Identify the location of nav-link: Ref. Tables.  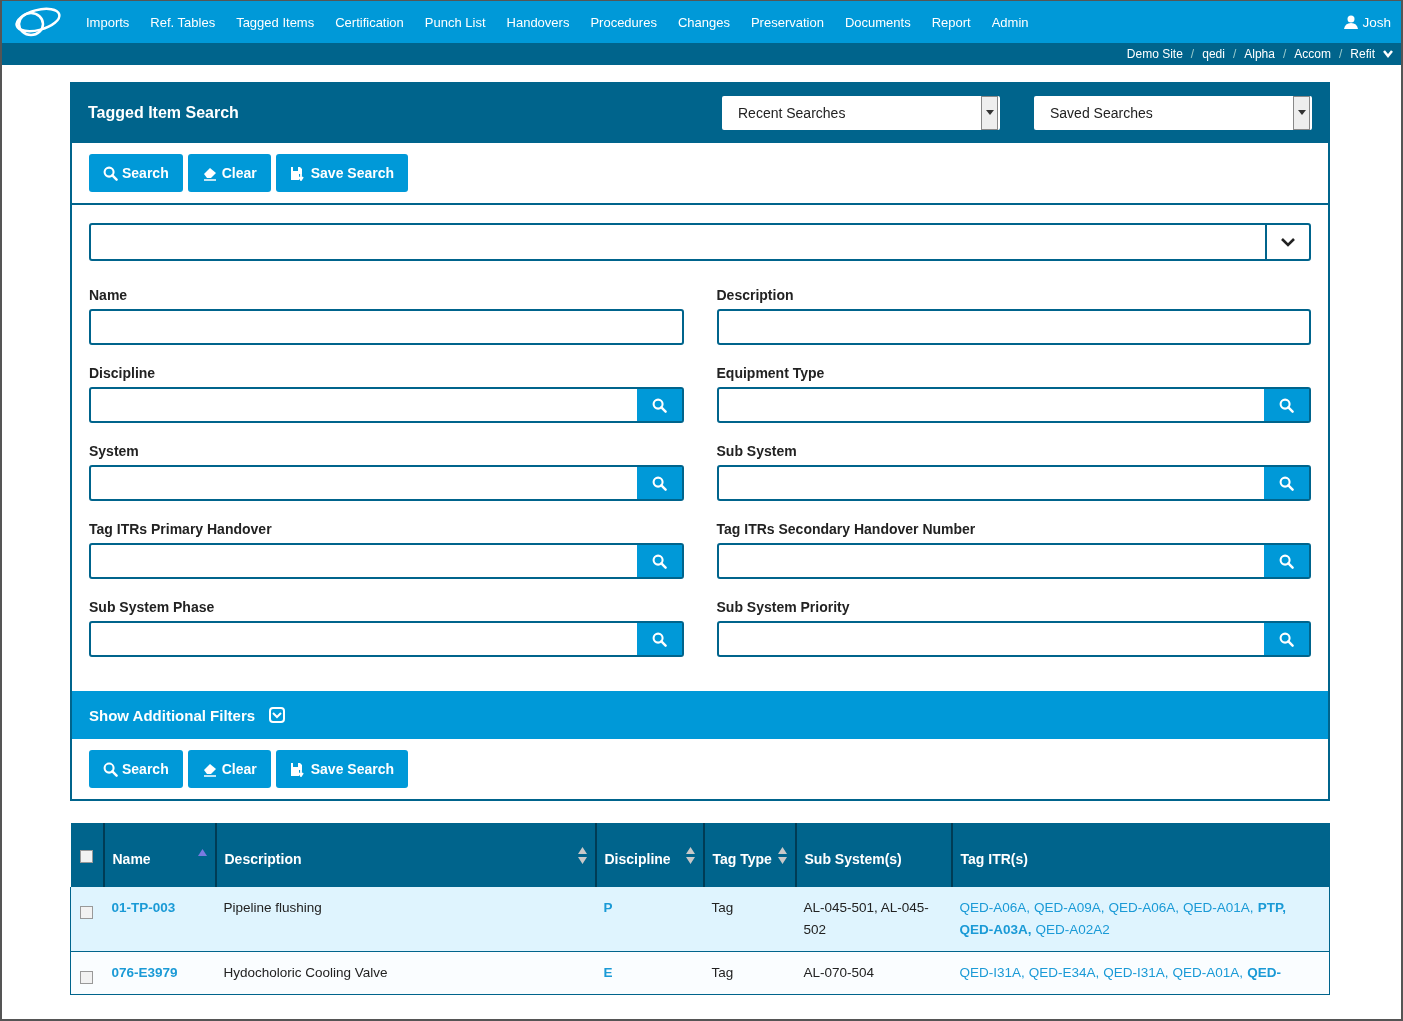
(183, 22).